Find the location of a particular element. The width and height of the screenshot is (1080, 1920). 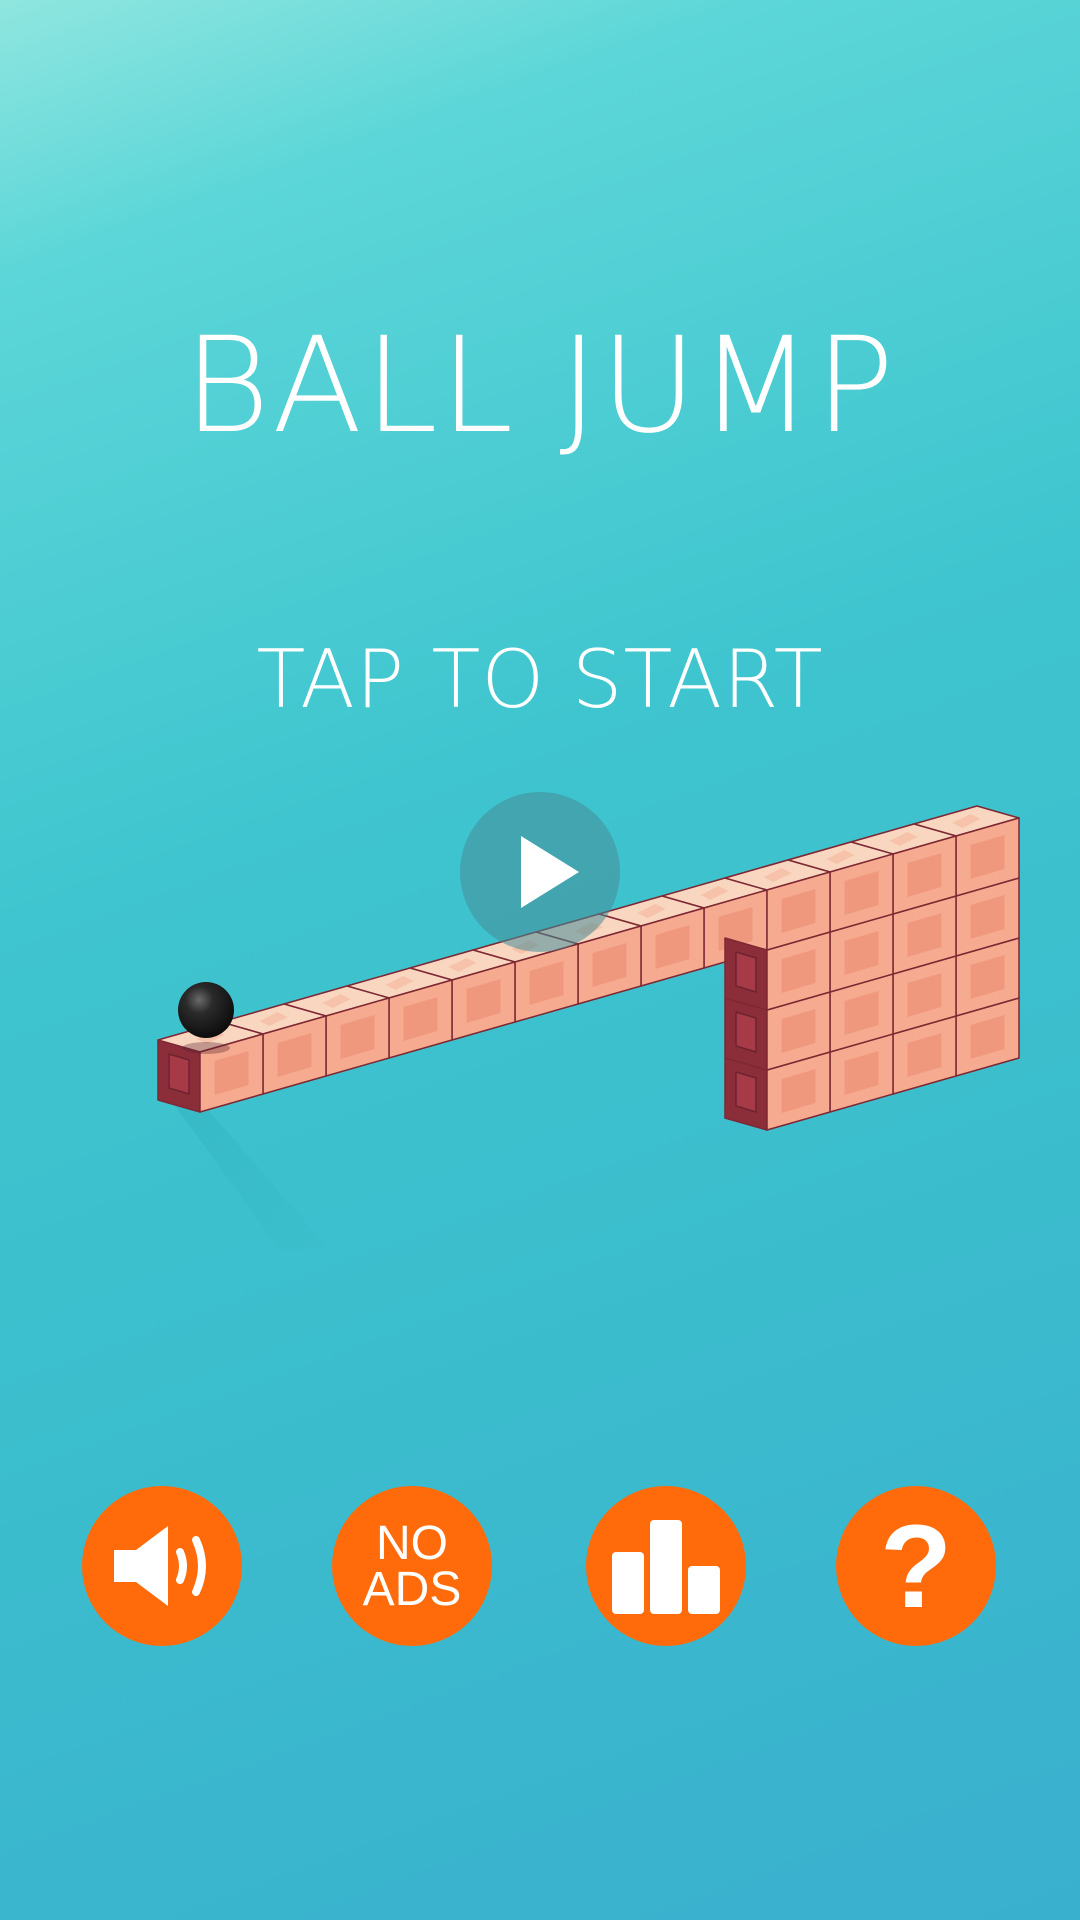

play-button is located at coordinates (540, 872).